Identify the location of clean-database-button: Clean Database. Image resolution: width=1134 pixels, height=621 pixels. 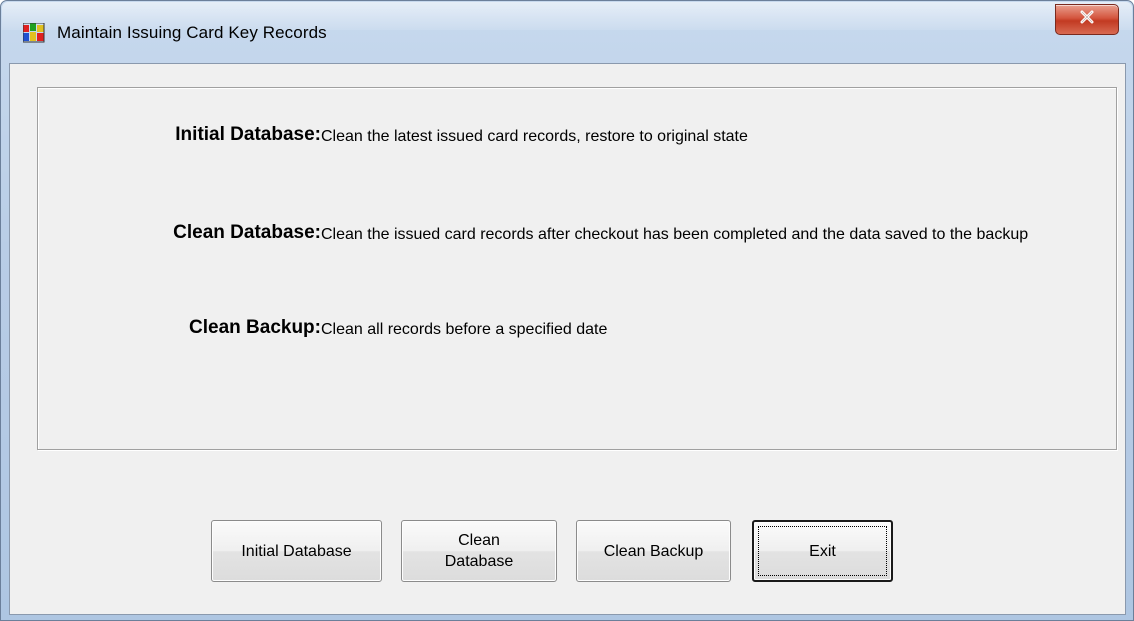
(479, 551).